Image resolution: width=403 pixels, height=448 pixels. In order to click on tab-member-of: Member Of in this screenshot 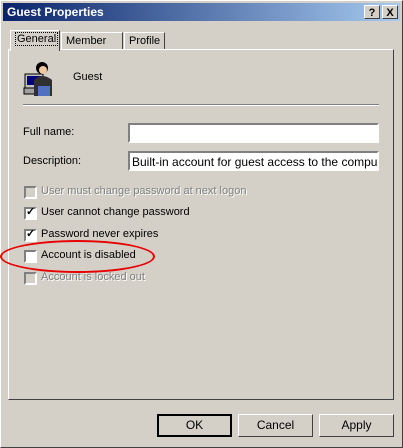, I will do `click(92, 48)`.